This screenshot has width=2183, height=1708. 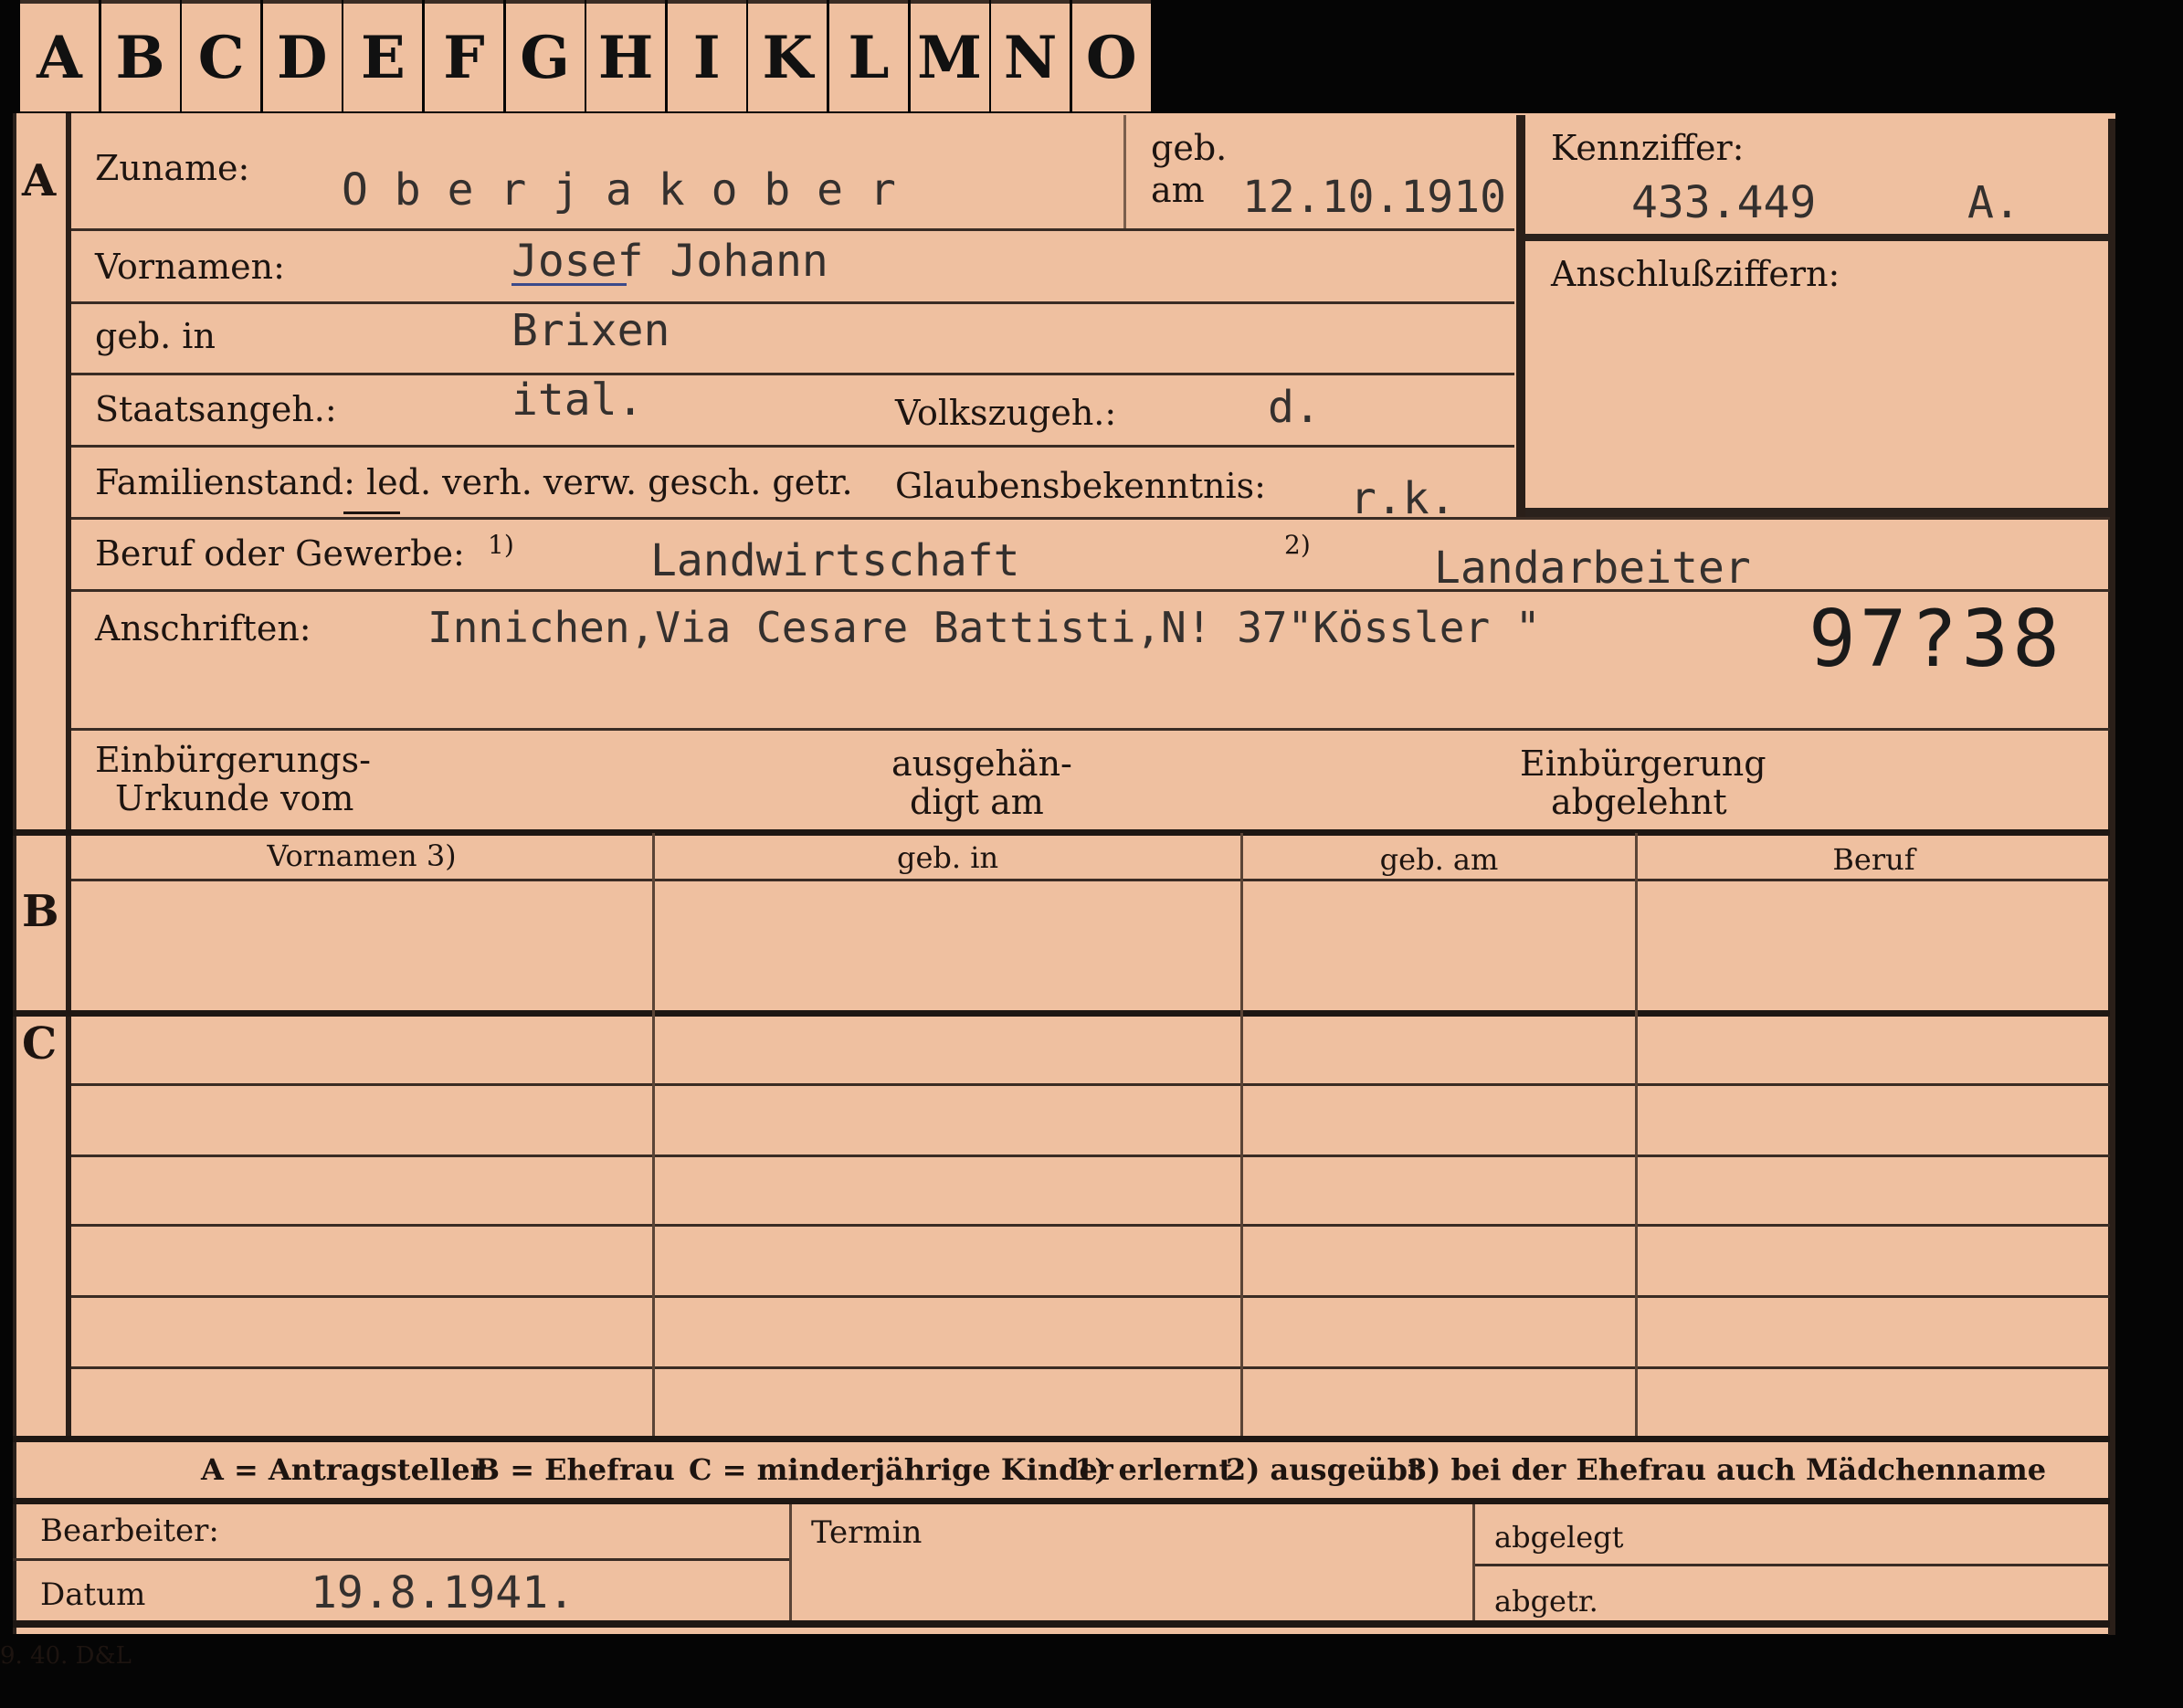 I want to click on datum-label: Datum, so click(x=93, y=1594).